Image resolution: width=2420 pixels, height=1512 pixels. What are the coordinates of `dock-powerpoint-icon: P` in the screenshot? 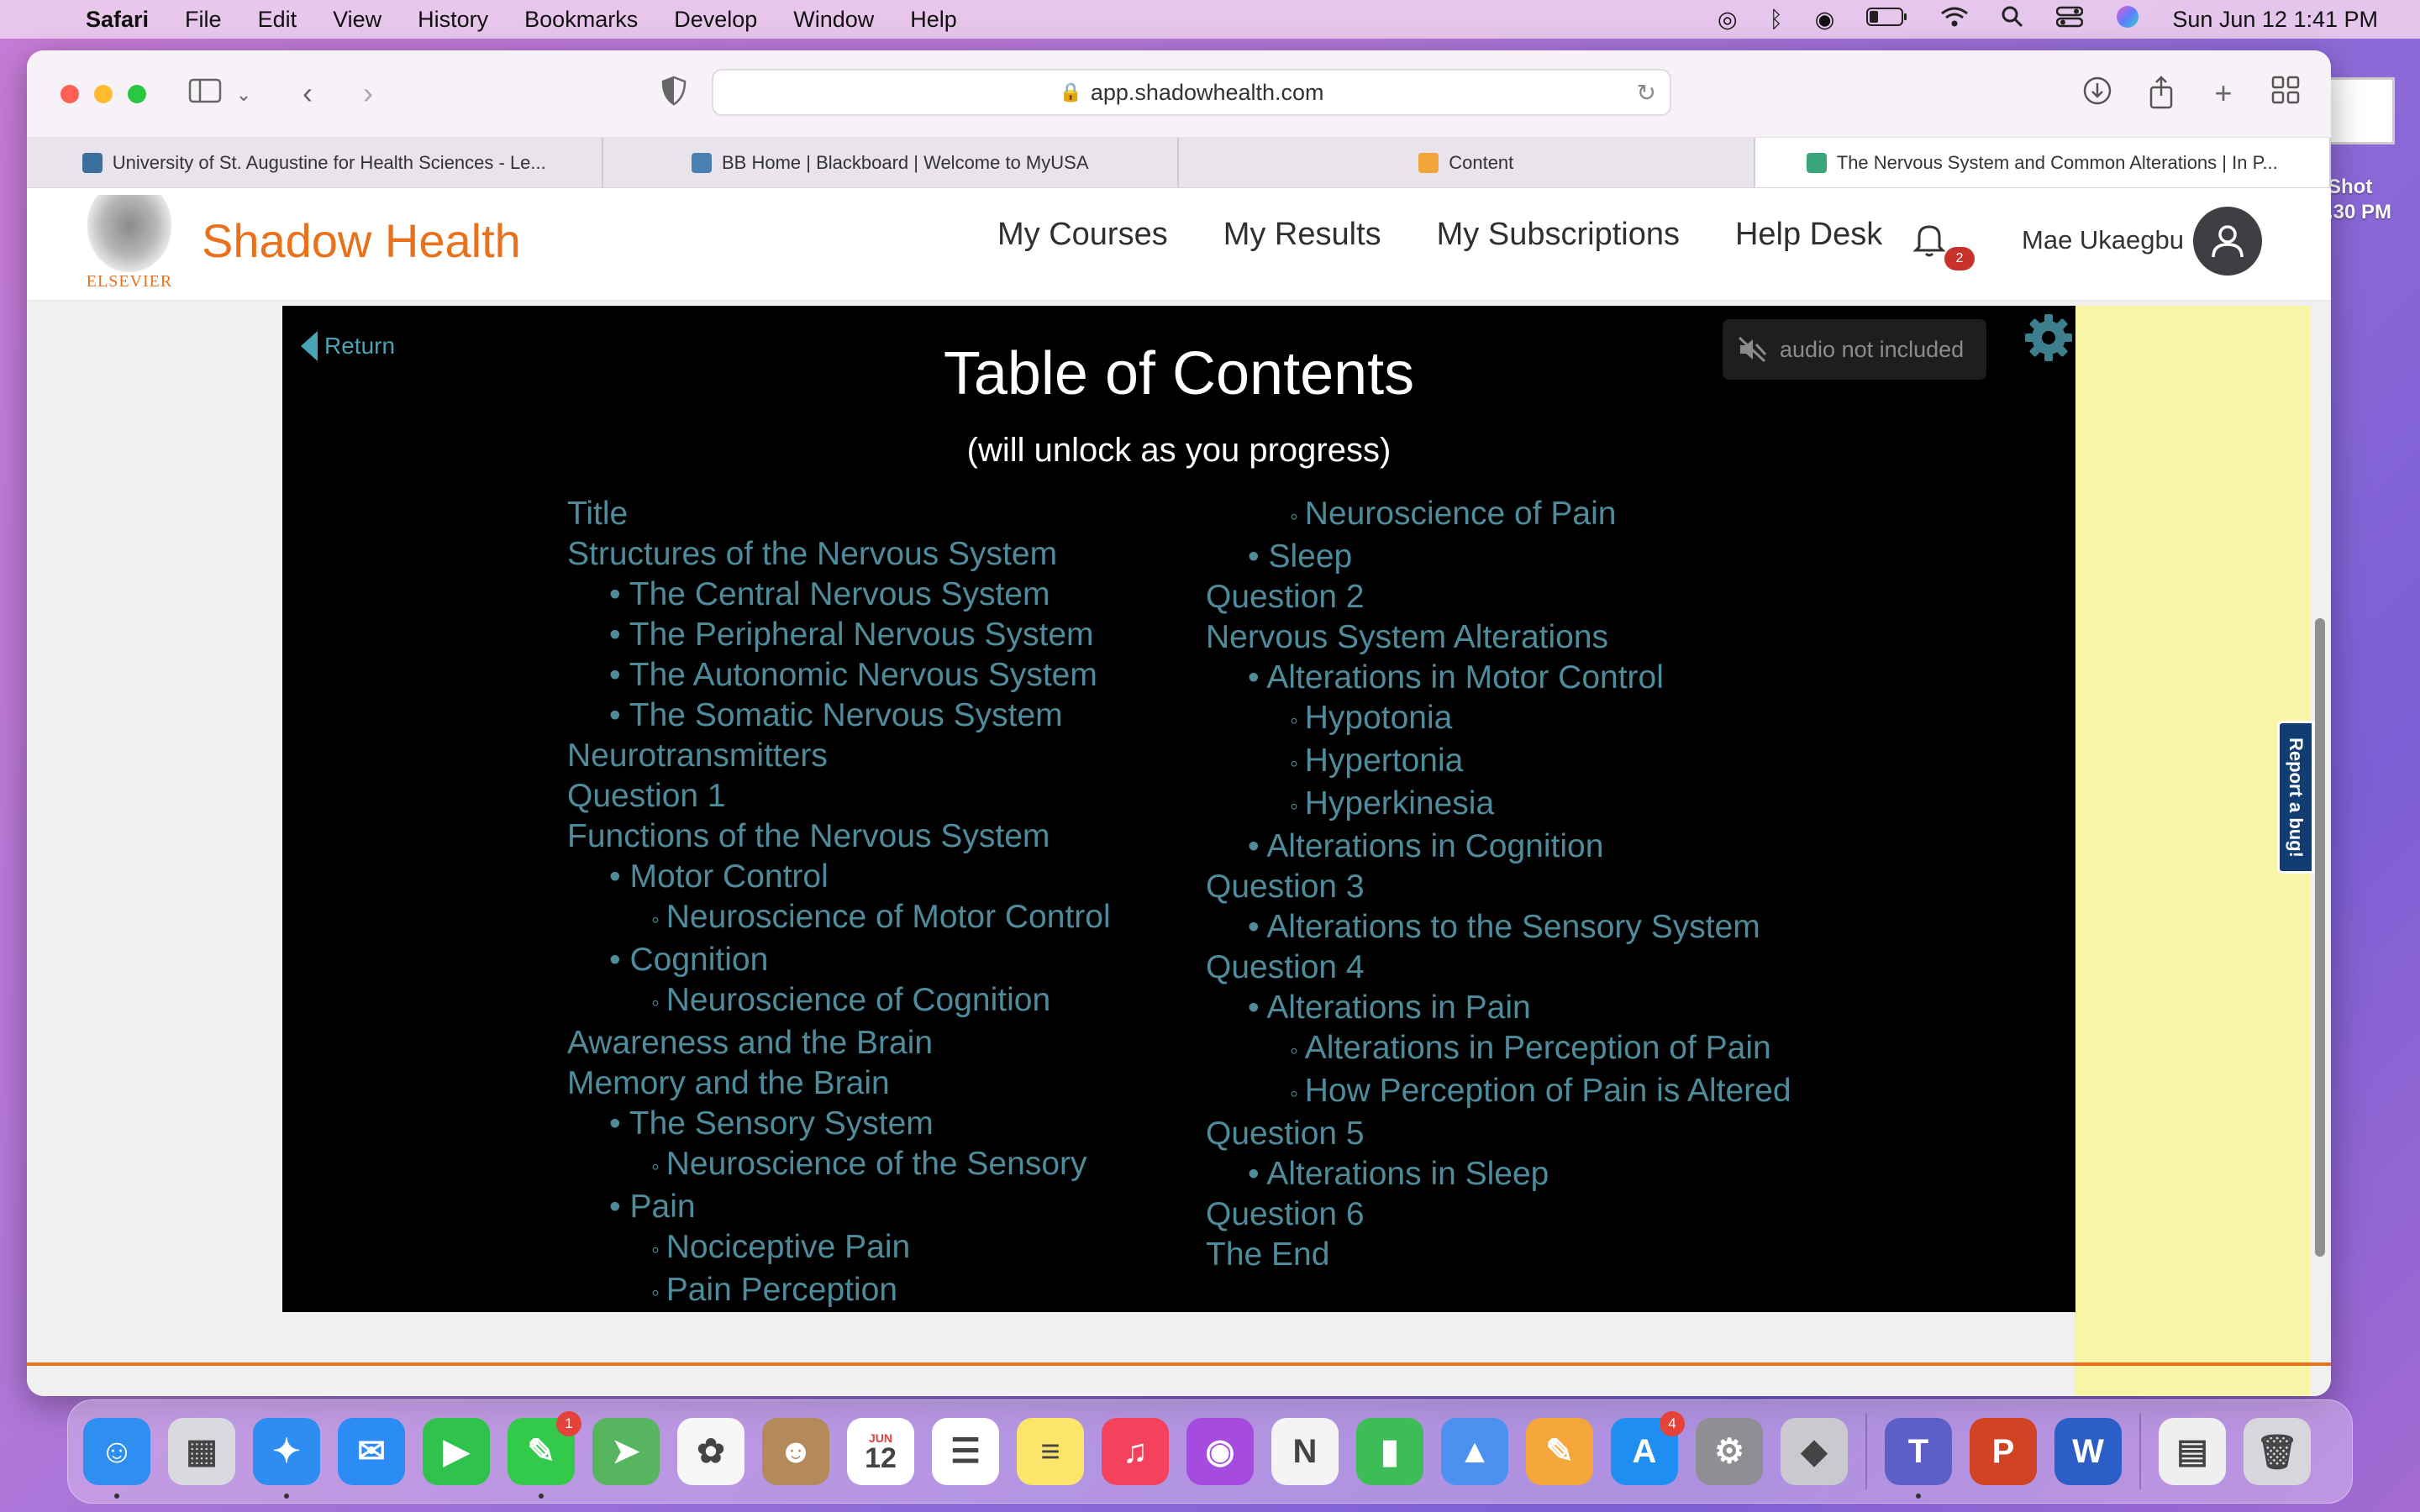 It's located at (2003, 1451).